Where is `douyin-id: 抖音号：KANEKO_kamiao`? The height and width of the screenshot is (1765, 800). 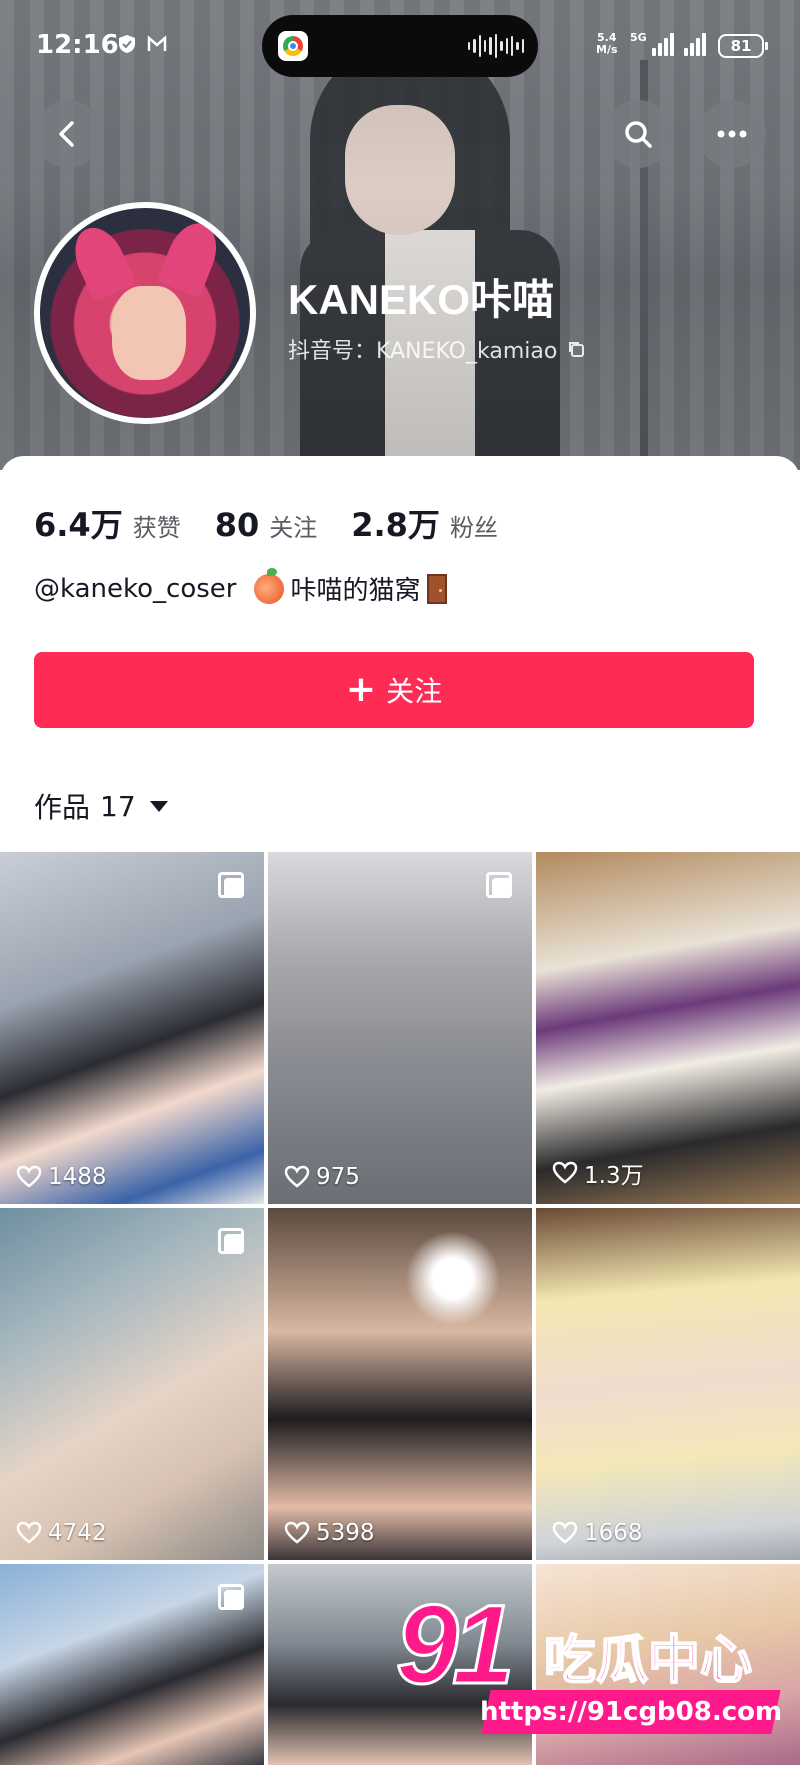 douyin-id: 抖音号：KANEKO_kamiao is located at coordinates (436, 349).